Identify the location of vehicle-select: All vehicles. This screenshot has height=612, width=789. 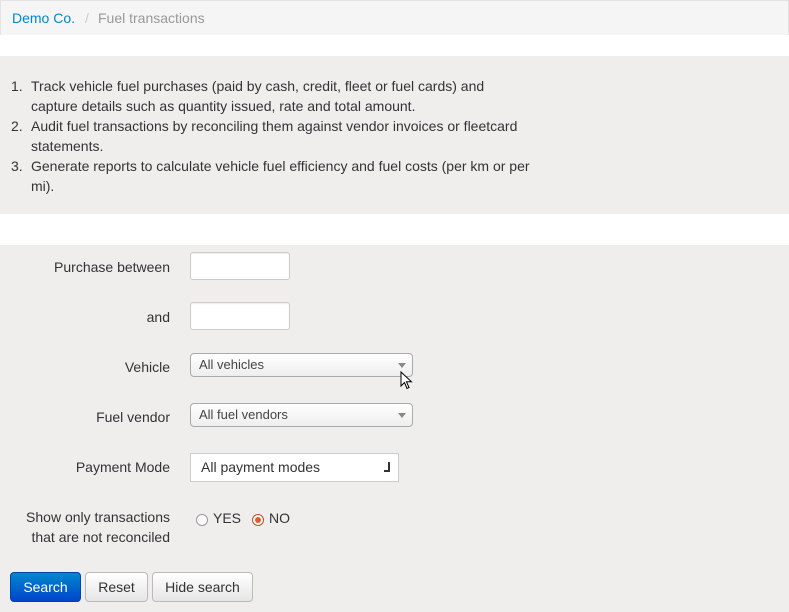
(301, 365).